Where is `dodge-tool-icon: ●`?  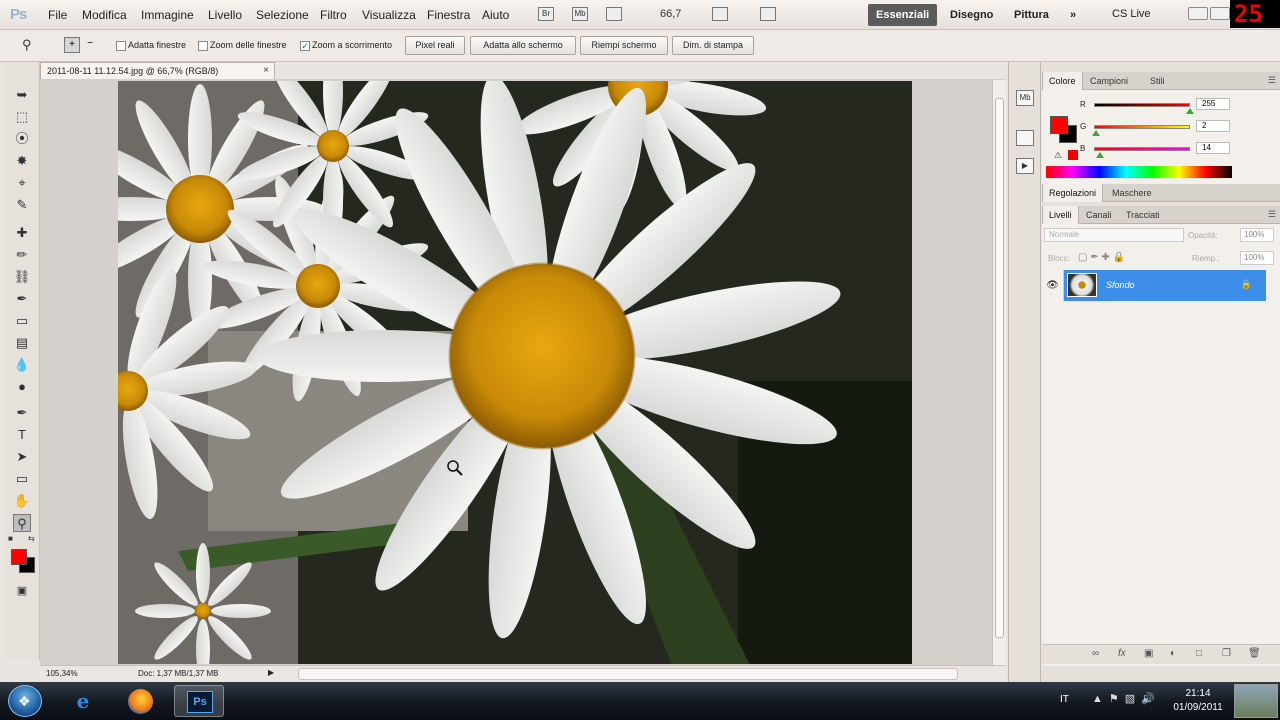
dodge-tool-icon: ● is located at coordinates (22, 387).